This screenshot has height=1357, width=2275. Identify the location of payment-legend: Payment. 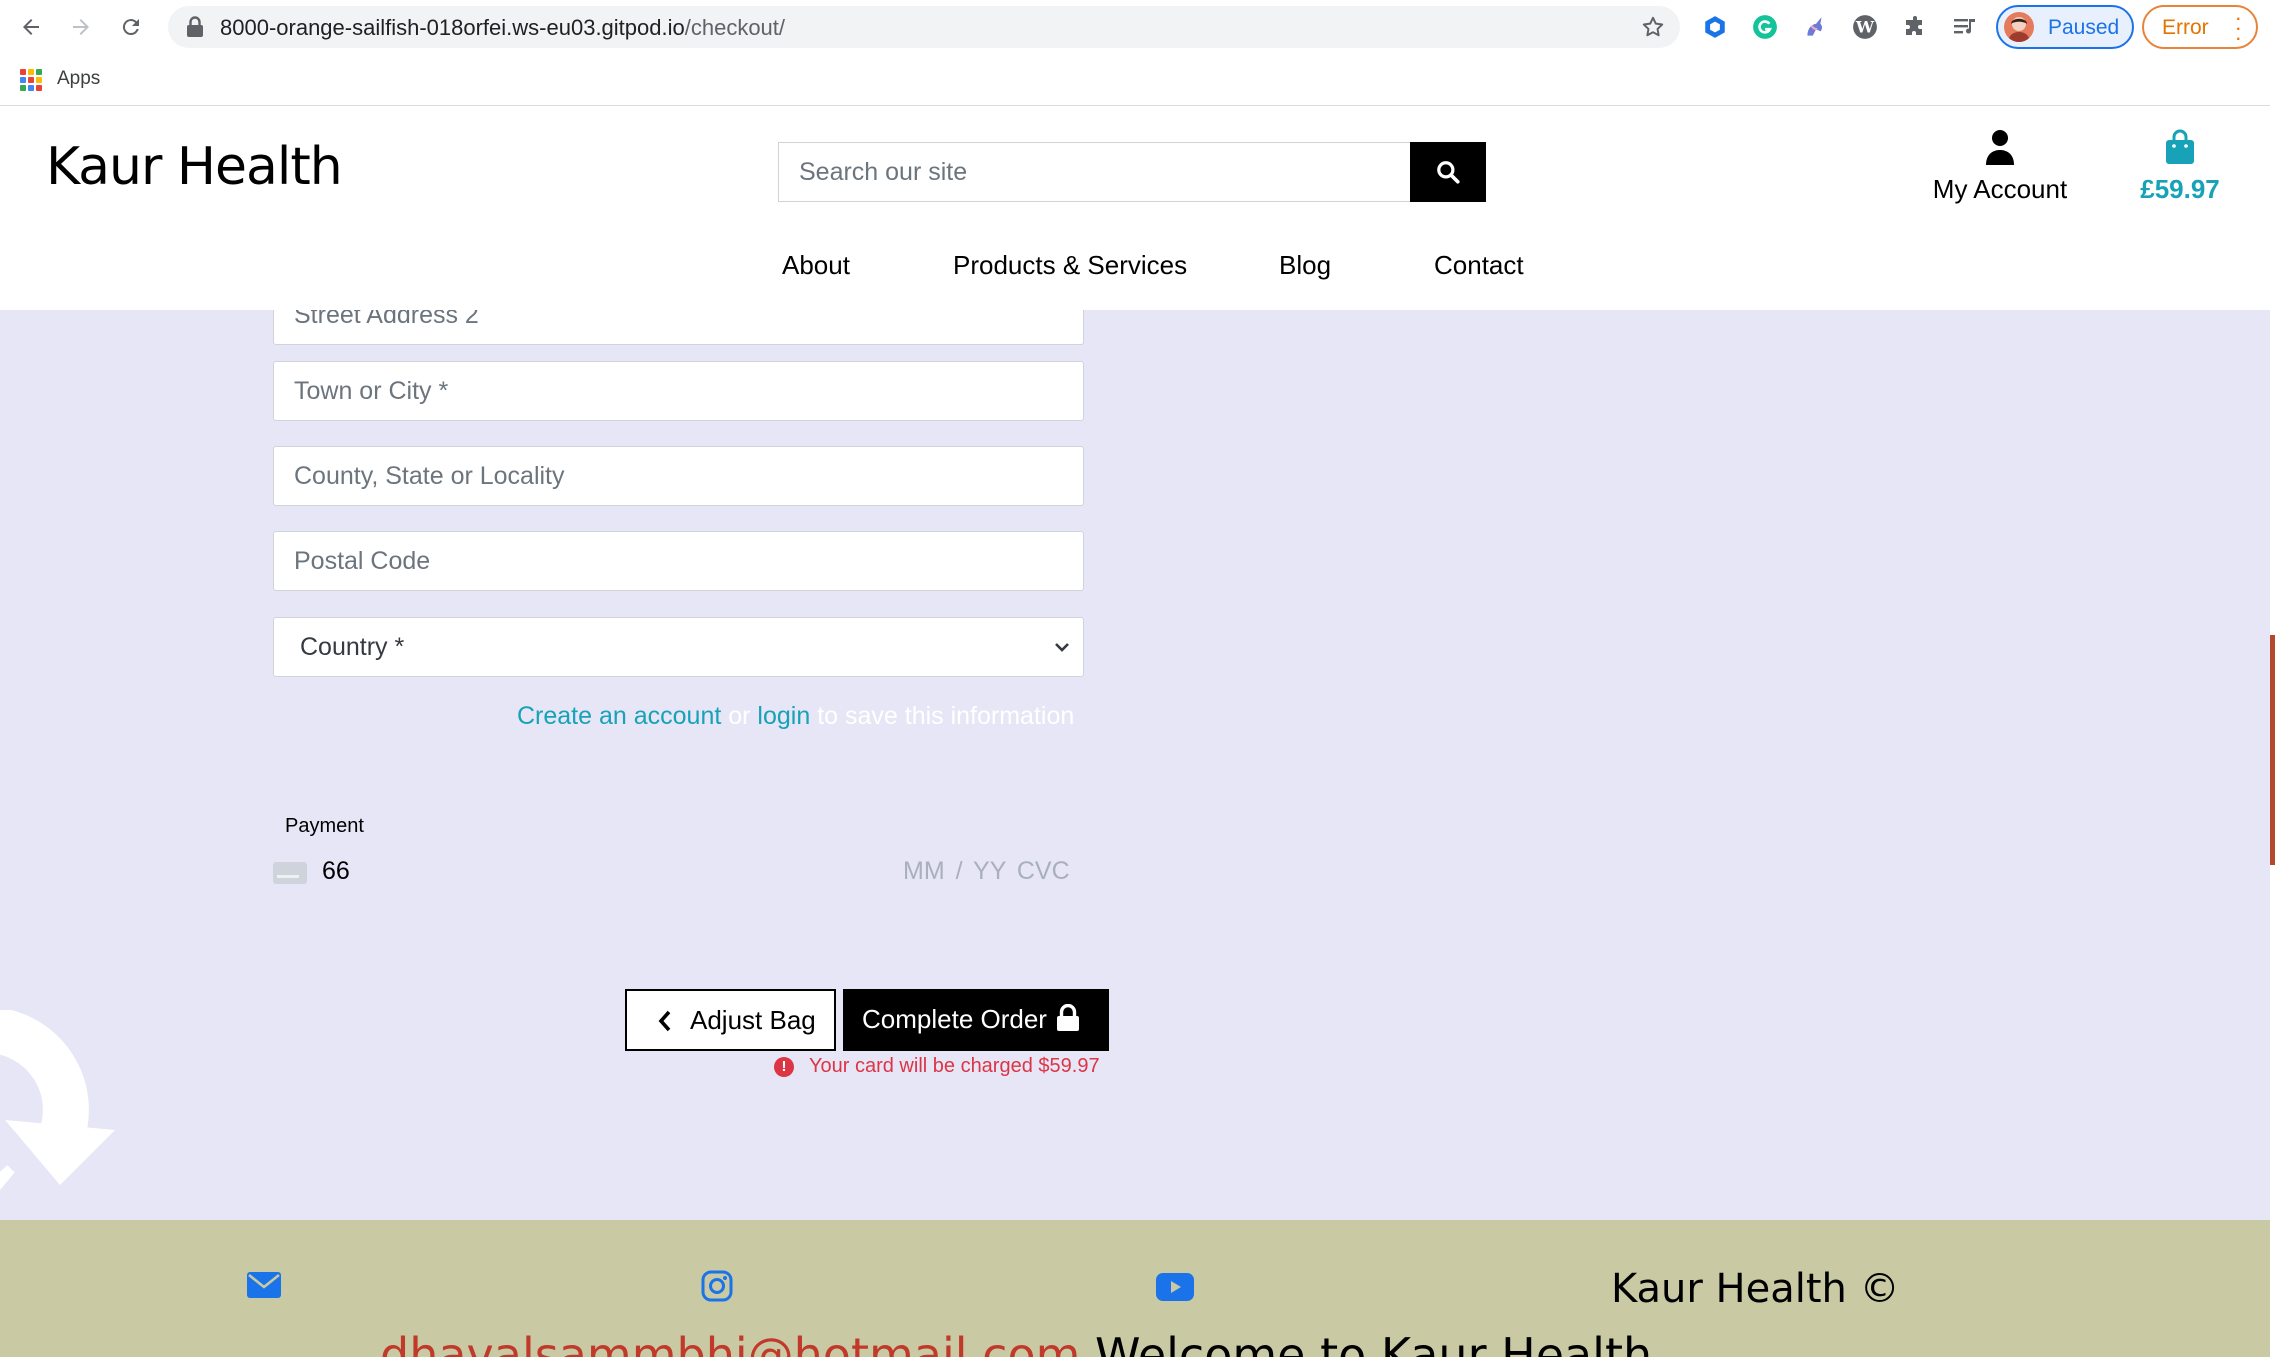
(324, 826).